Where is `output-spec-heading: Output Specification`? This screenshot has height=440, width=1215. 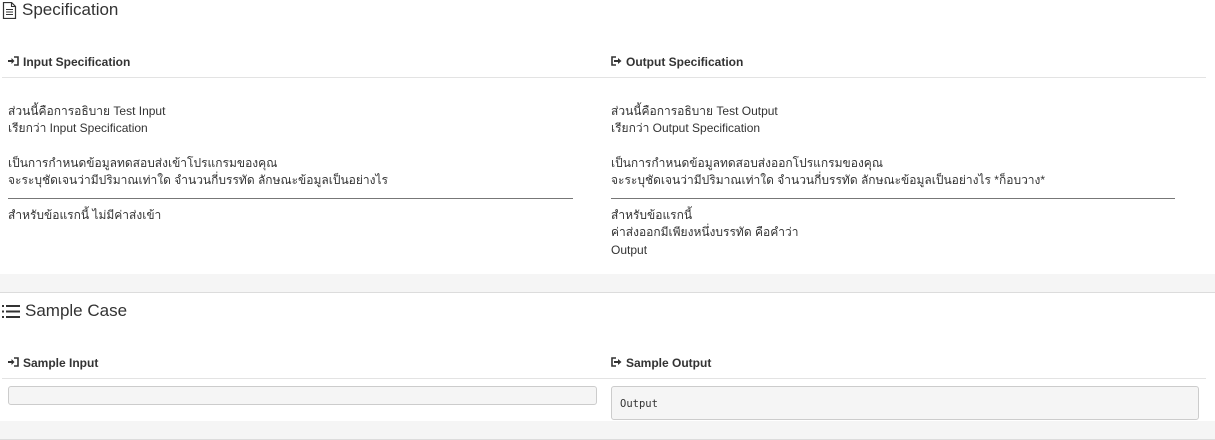
output-spec-heading: Output Specification is located at coordinates (677, 62).